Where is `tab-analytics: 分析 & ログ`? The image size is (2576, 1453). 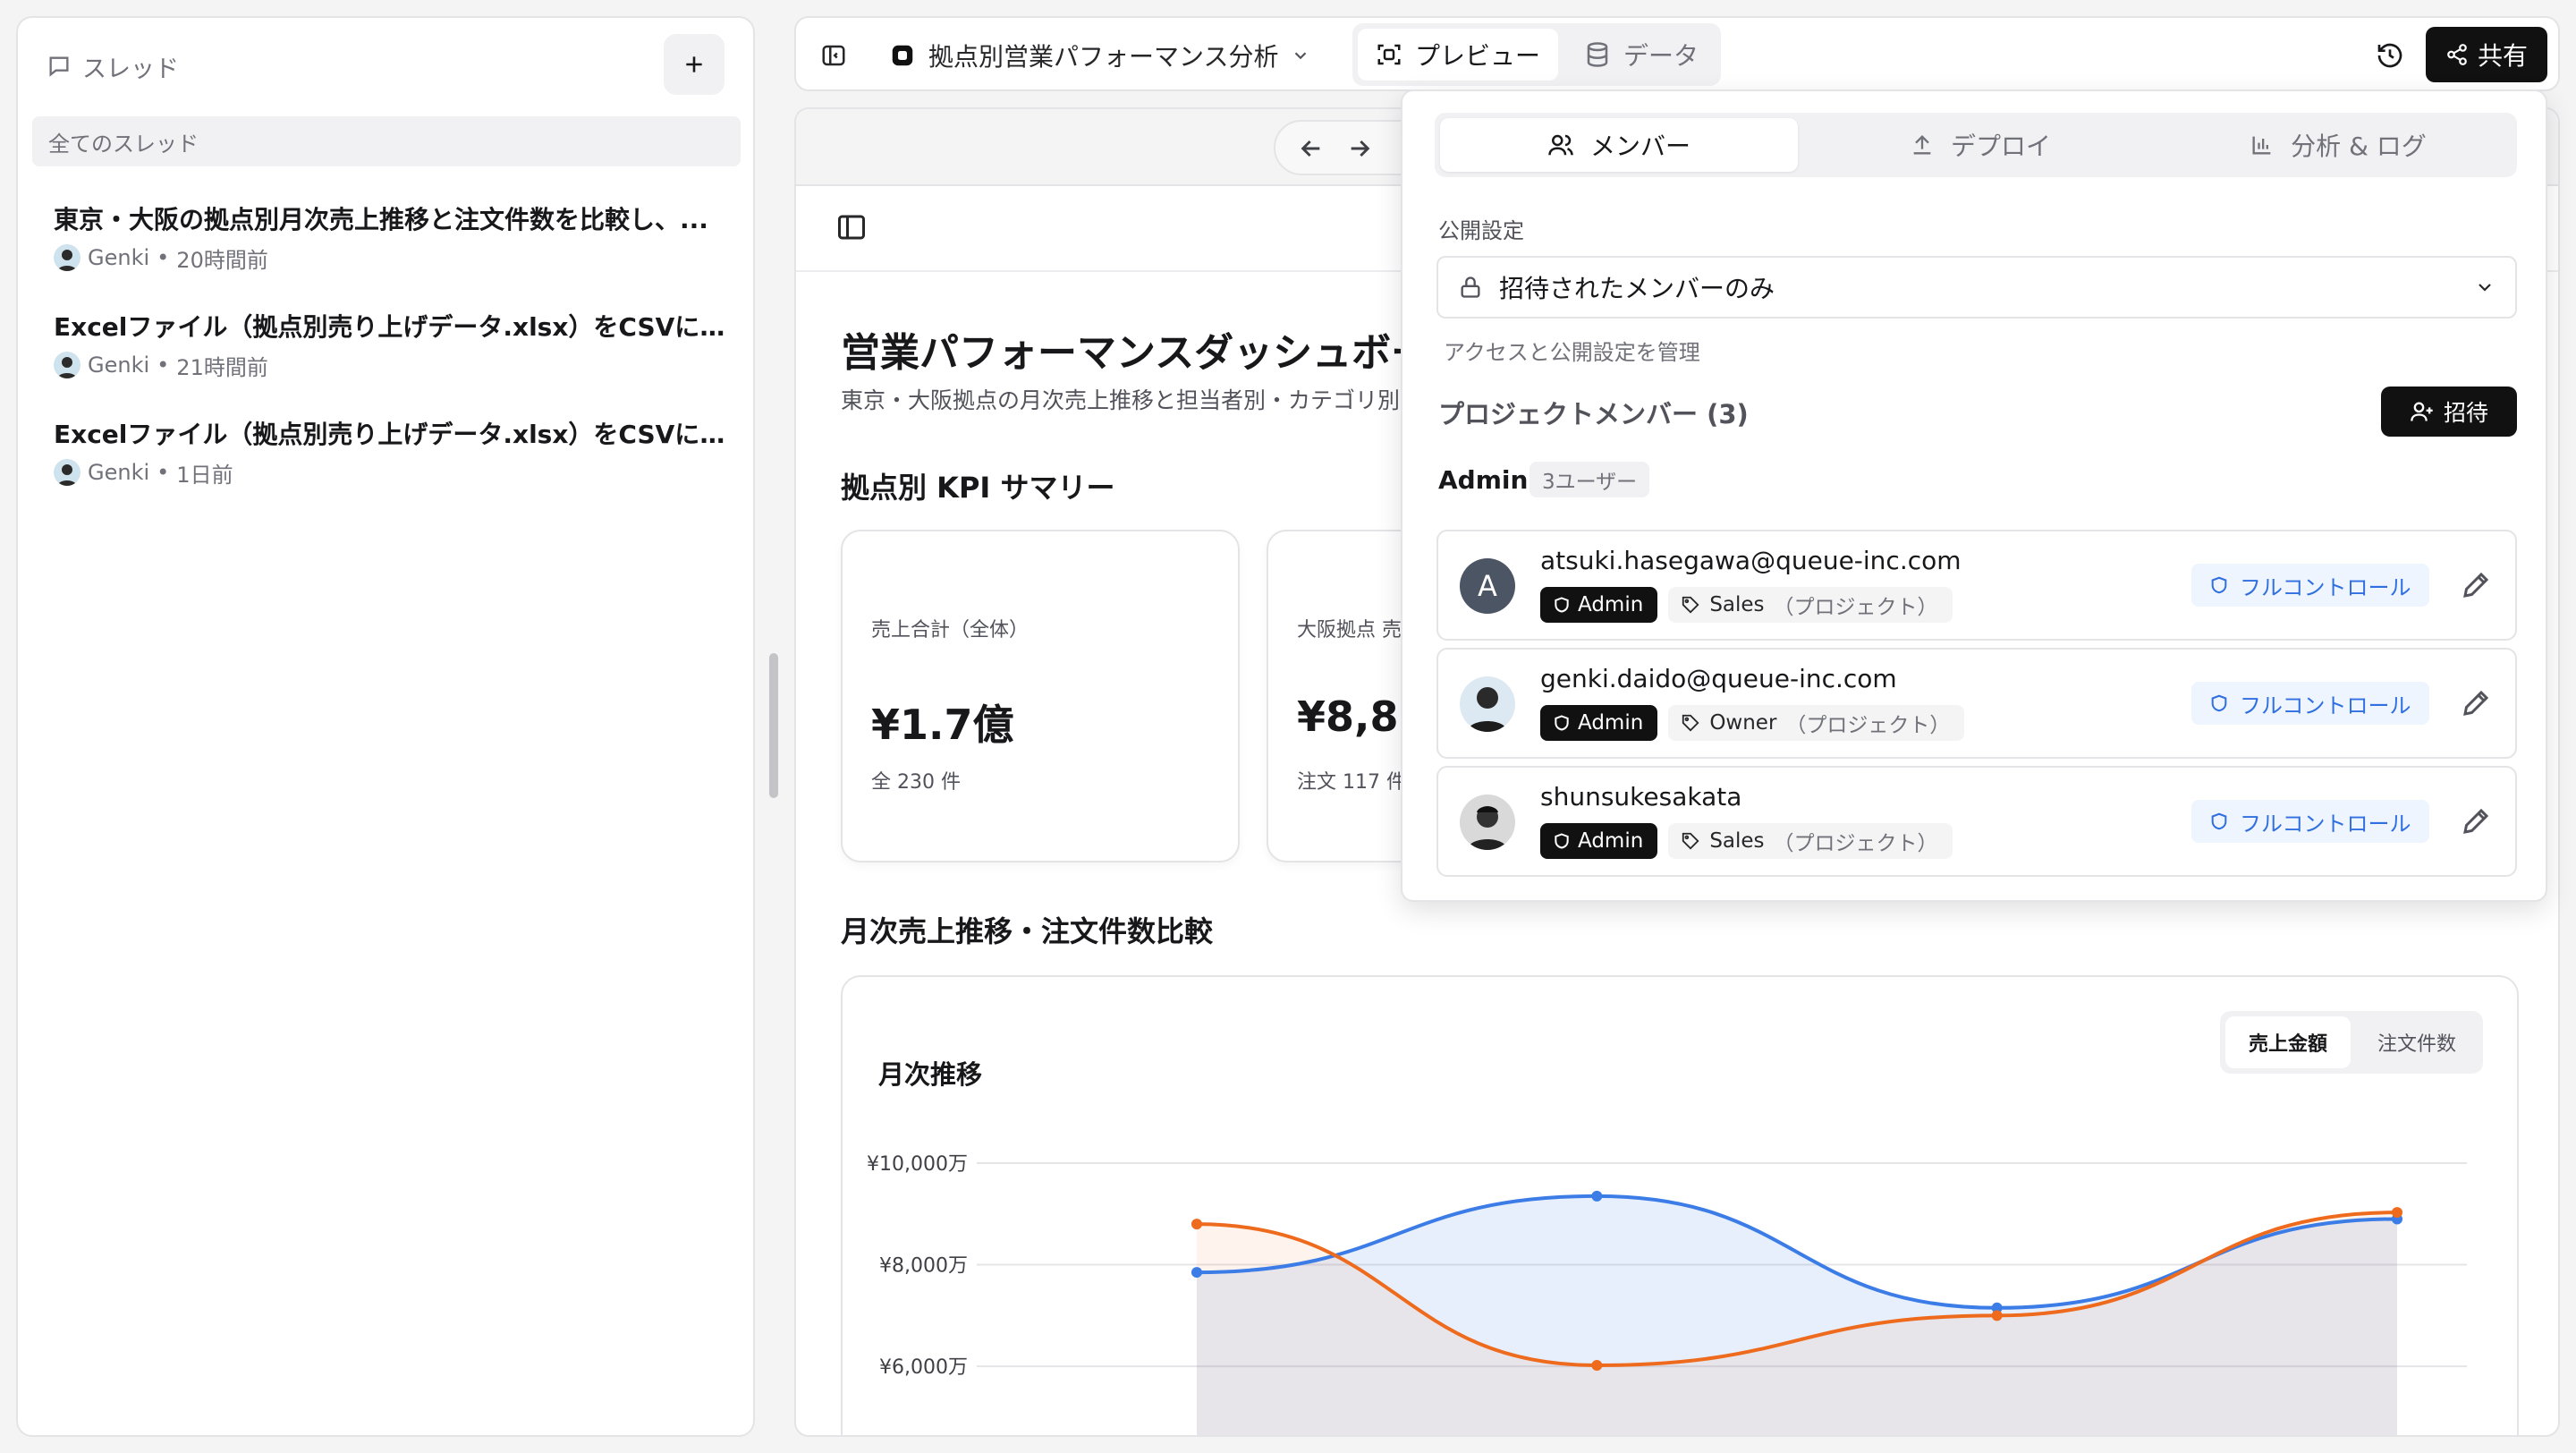 tab-analytics: 分析 & ログ is located at coordinates (2338, 145).